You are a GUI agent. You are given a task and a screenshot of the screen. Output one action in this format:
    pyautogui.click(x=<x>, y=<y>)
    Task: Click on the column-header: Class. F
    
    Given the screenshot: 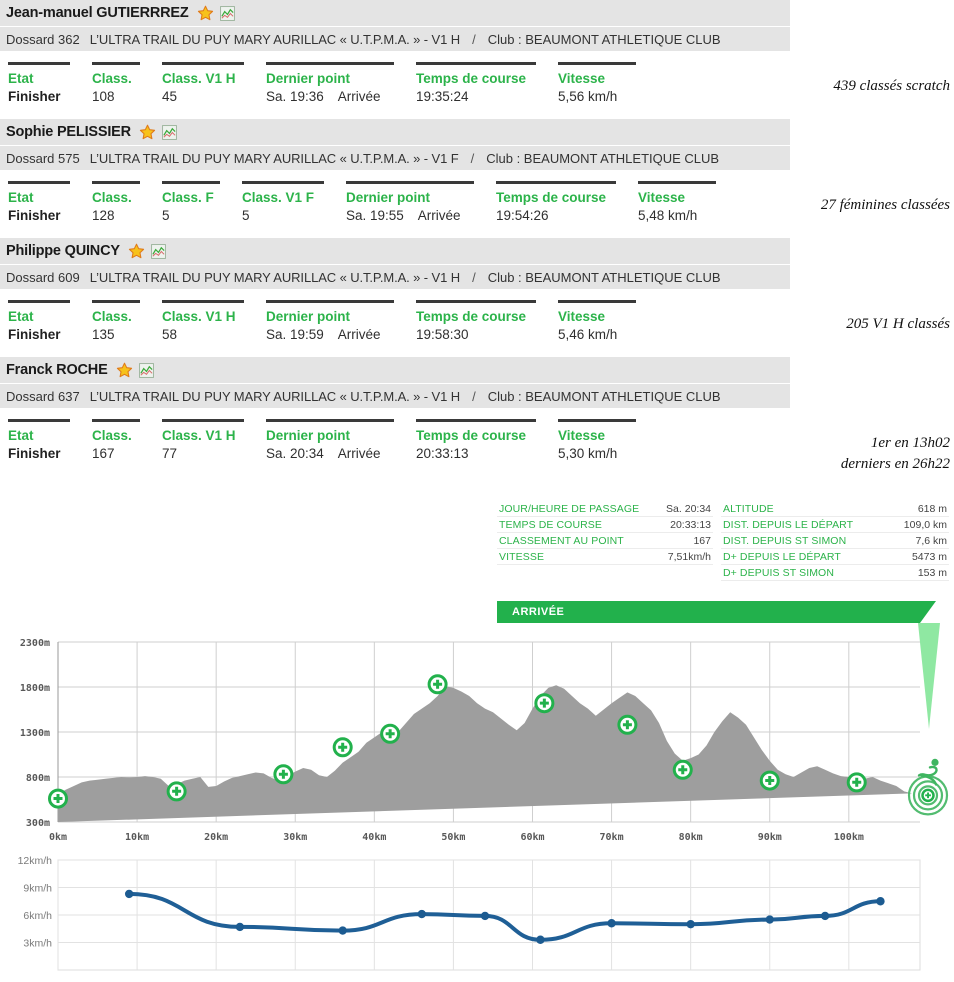 What is the action you would take?
    pyautogui.click(x=188, y=197)
    